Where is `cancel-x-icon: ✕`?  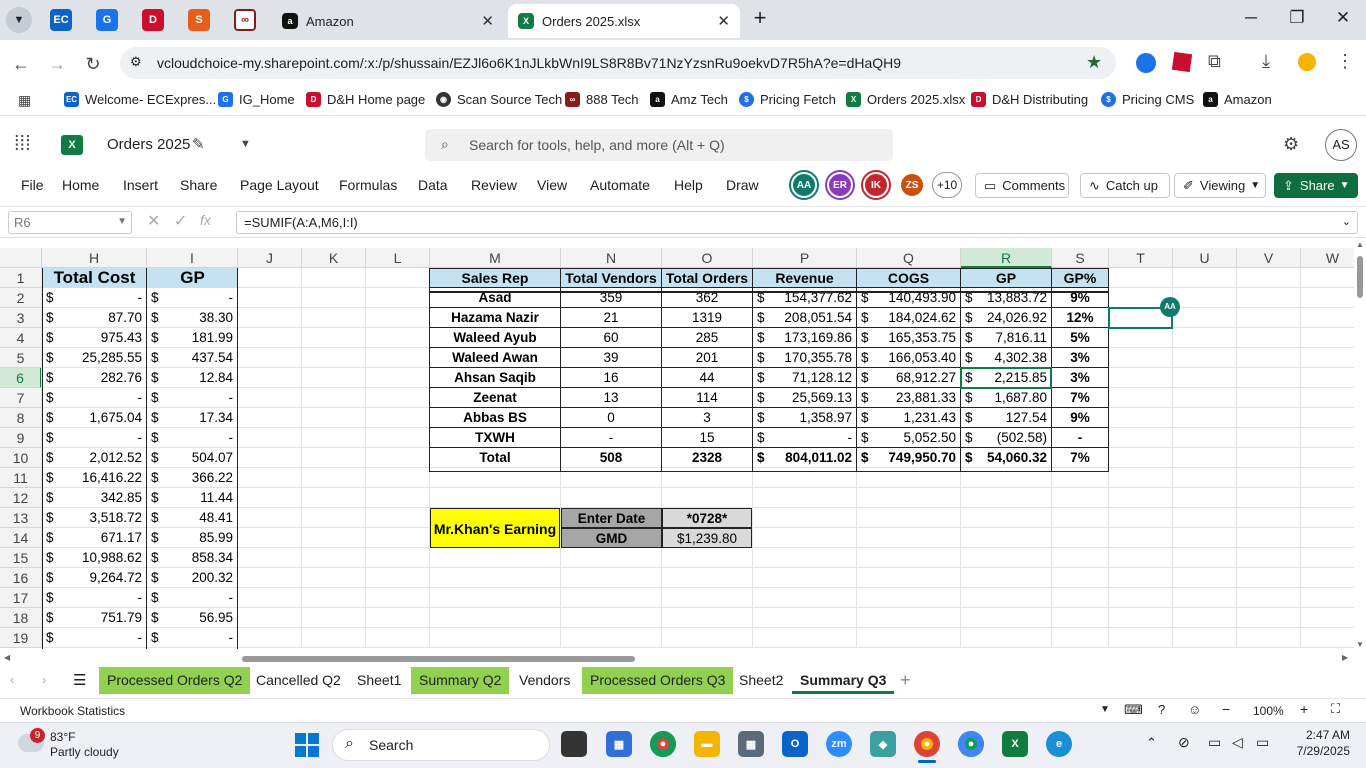 cancel-x-icon: ✕ is located at coordinates (153, 221).